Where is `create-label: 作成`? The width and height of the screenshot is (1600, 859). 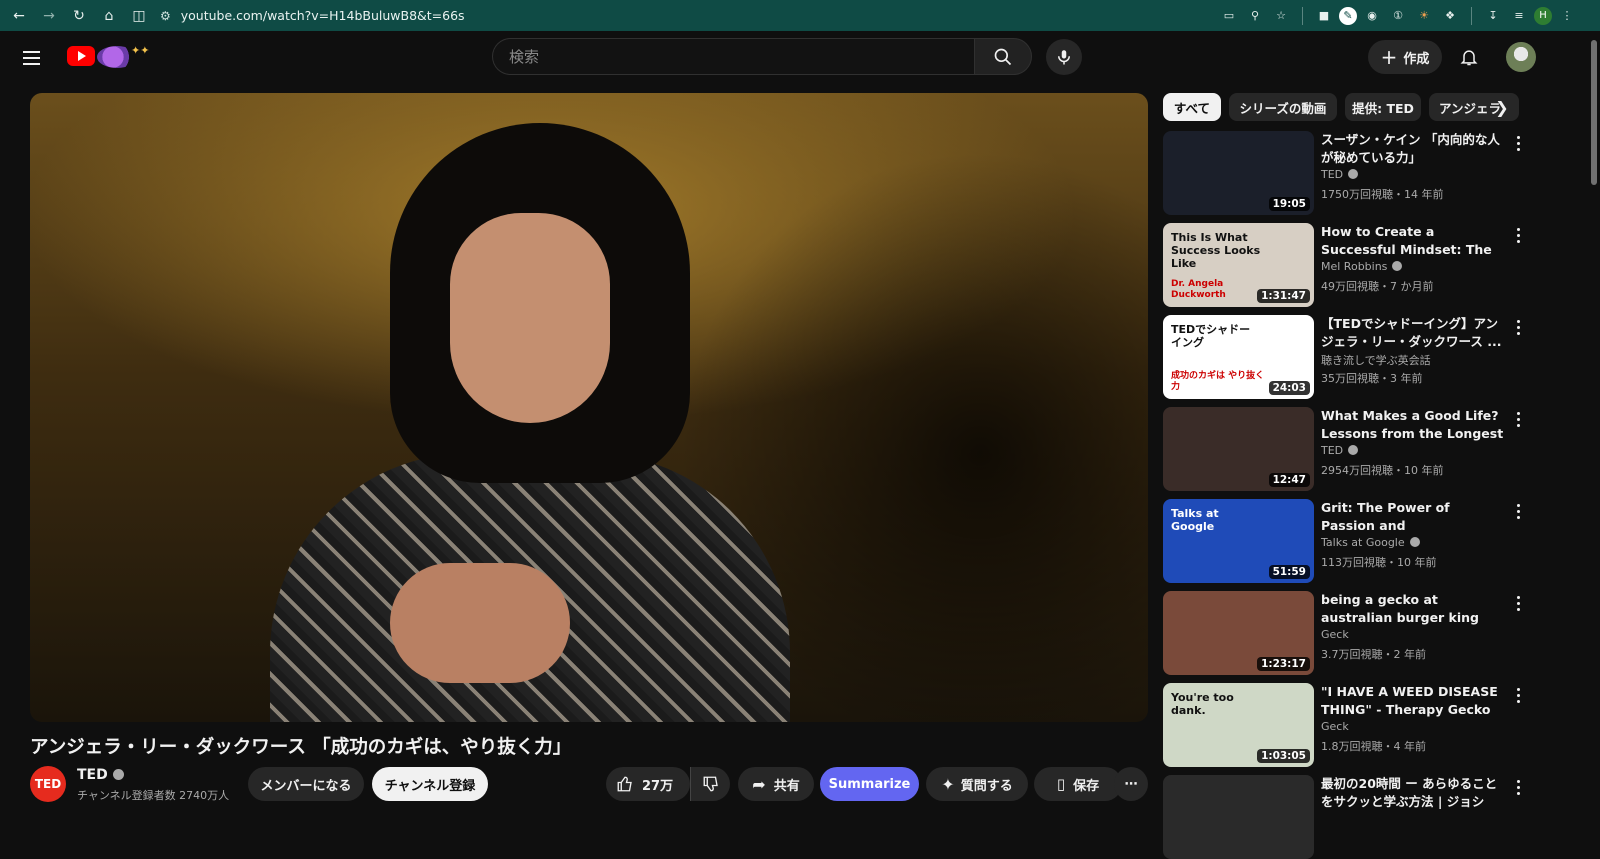
create-label: 作成 is located at coordinates (1416, 59).